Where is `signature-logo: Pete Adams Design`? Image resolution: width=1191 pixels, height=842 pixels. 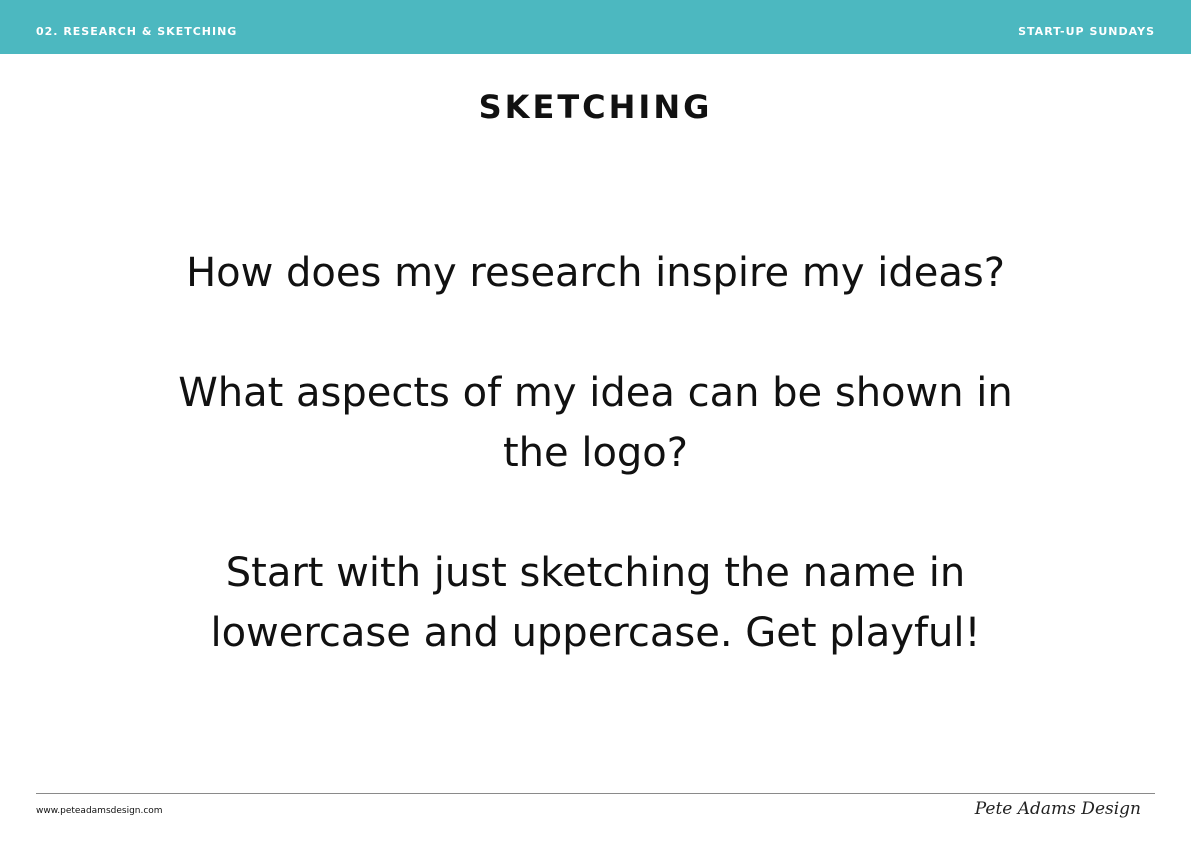
signature-logo: Pete Adams Design is located at coordinates (1057, 809).